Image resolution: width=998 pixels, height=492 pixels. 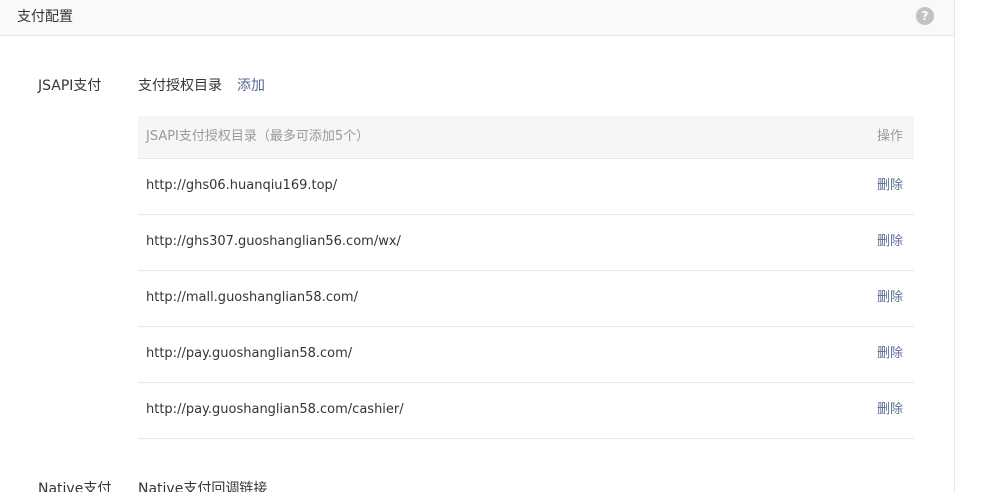 I want to click on header-directory: JSAPI支付授权目录（最多可添加5个）, so click(x=258, y=136).